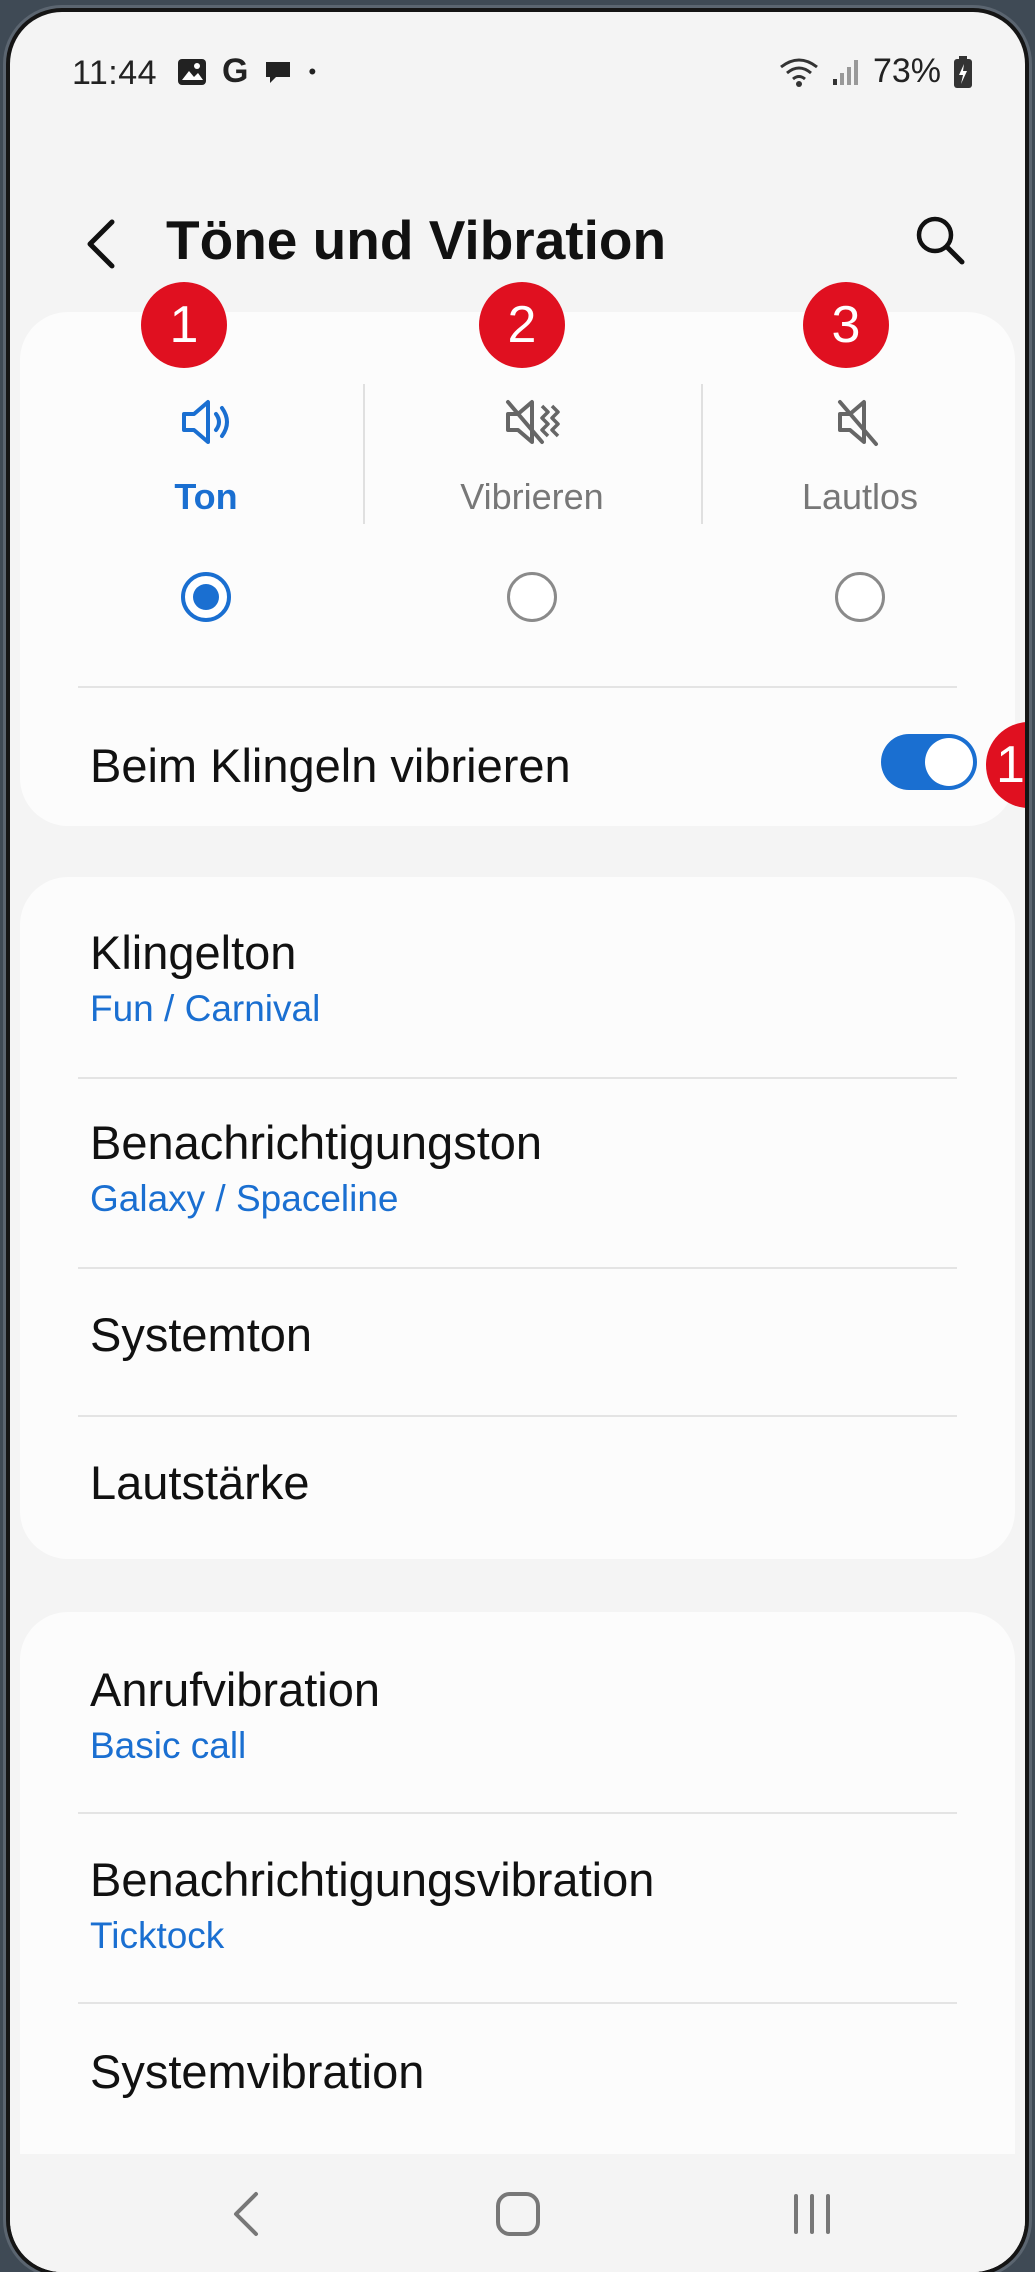 This screenshot has width=1035, height=2272. I want to click on status-right: 73%, so click(876, 71).